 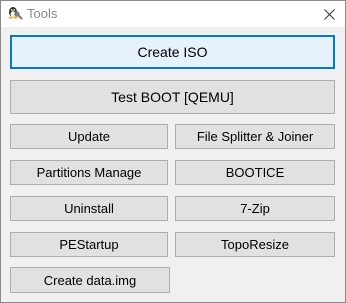 I want to click on update-button: Update, so click(x=89, y=136).